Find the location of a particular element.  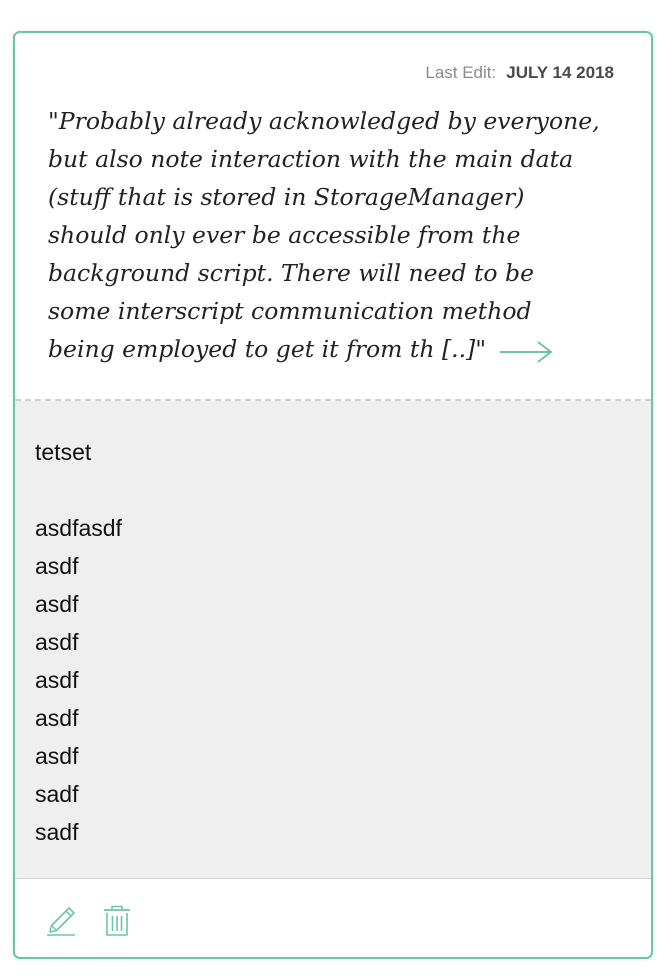

arrow-right-icon is located at coordinates (526, 351).